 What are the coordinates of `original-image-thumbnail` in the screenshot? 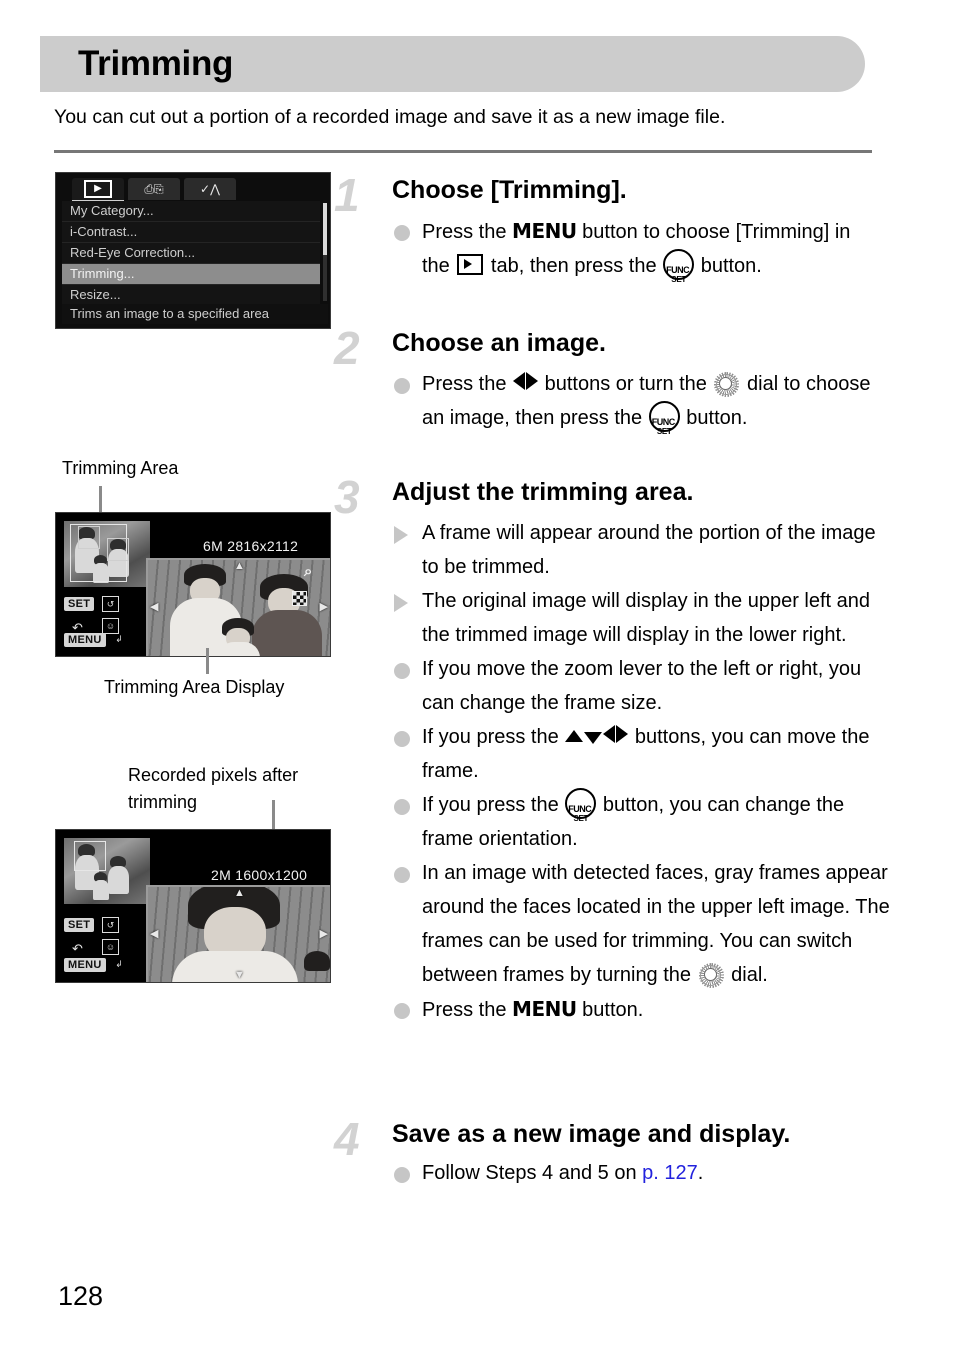 It's located at (107, 554).